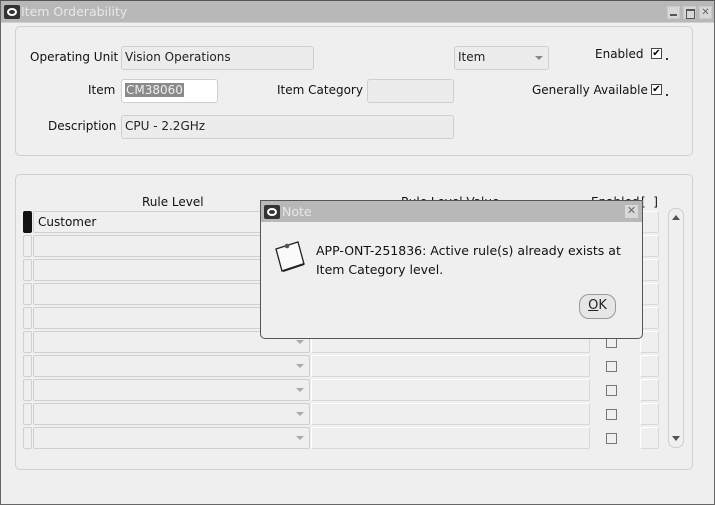 This screenshot has height=505, width=715. What do you see at coordinates (501, 58) in the screenshot?
I see `rule-type-select: Item` at bounding box center [501, 58].